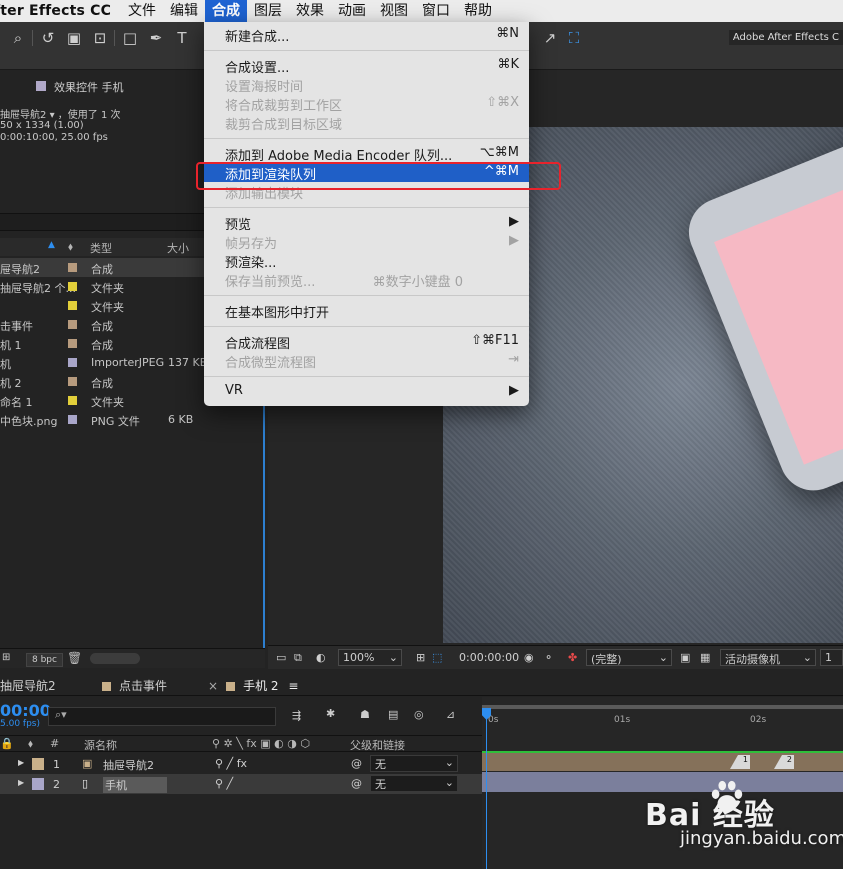 The width and height of the screenshot is (843, 869). Describe the element at coordinates (226, 11) in the screenshot. I see `menu-composition: 合成` at that location.